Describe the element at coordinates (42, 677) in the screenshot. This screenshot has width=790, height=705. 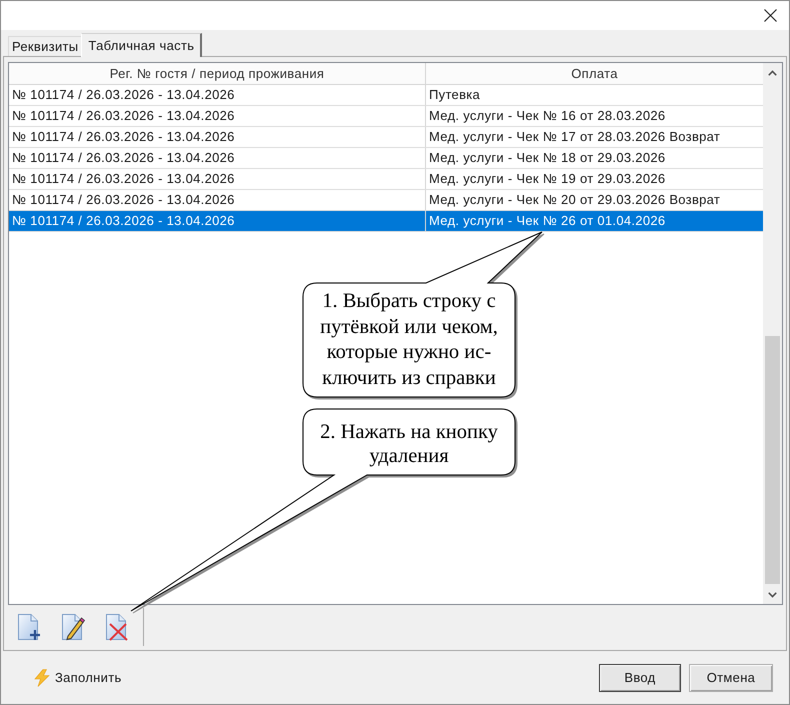
I see `lightning-icon` at that location.